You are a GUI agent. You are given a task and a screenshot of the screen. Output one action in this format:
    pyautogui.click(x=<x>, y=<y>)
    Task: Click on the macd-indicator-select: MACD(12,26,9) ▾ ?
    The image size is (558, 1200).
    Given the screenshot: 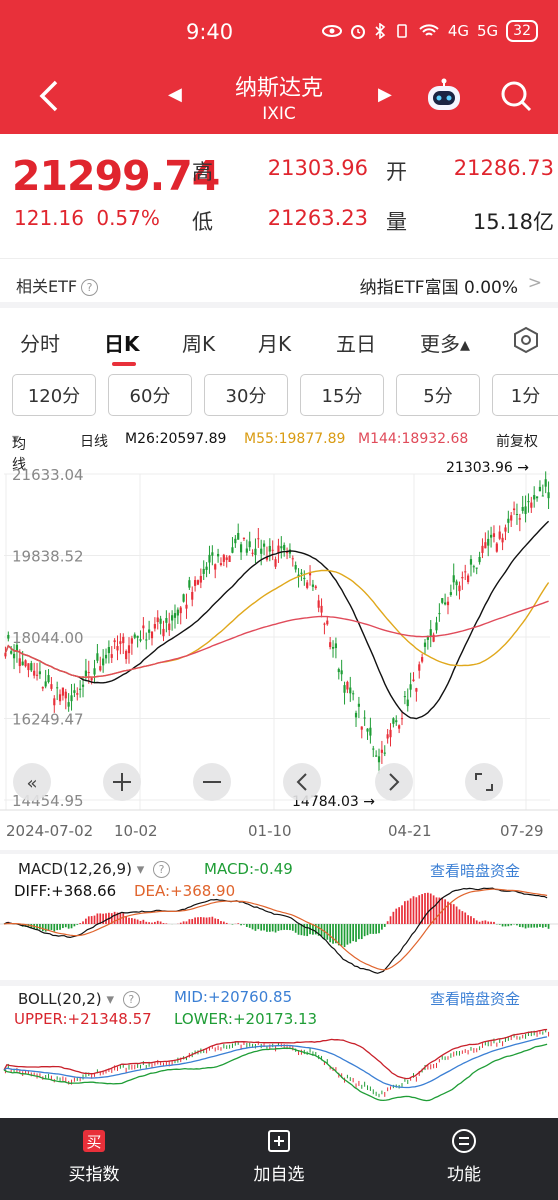 What is the action you would take?
    pyautogui.click(x=94, y=869)
    